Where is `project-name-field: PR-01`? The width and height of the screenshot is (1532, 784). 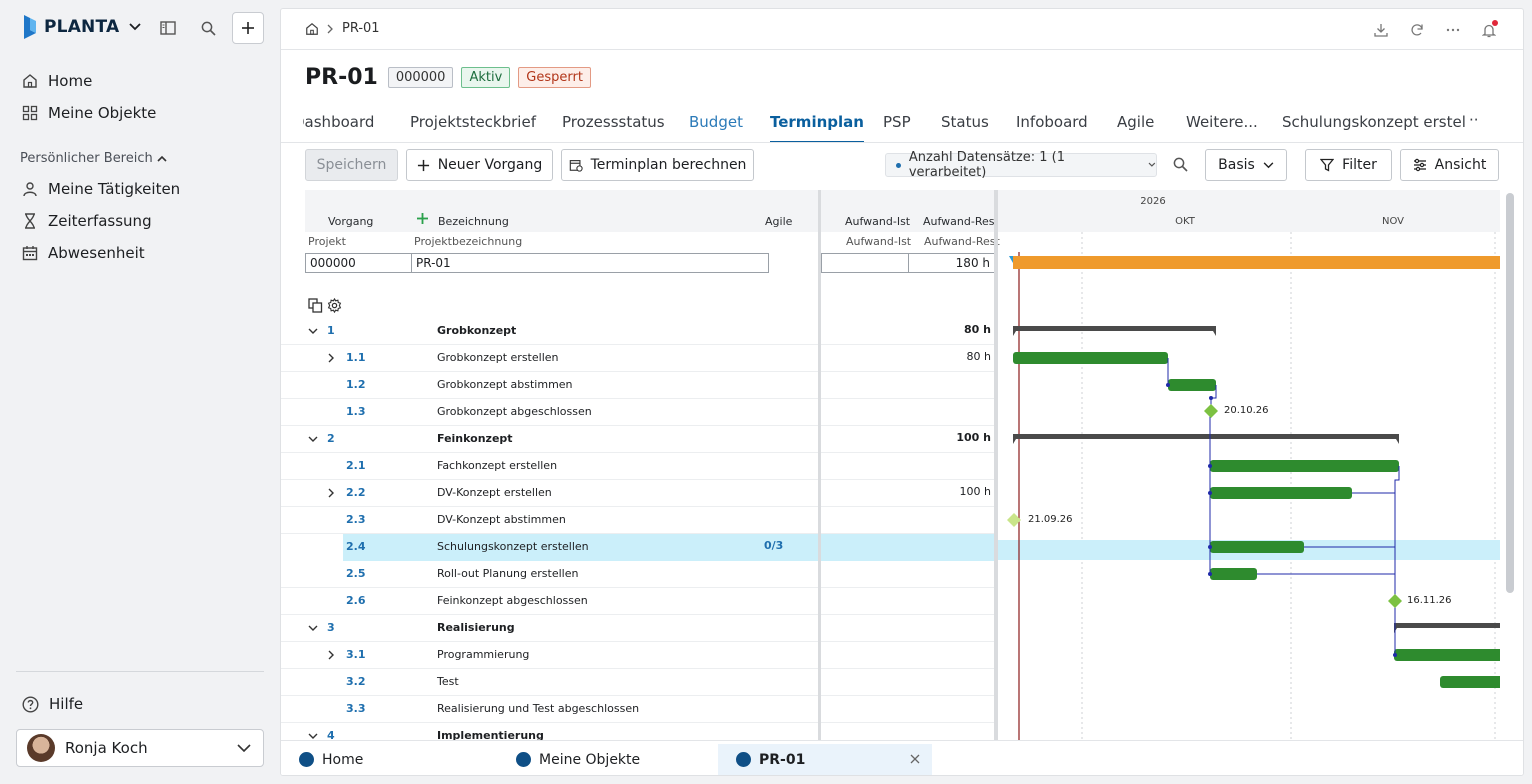 project-name-field: PR-01 is located at coordinates (590, 263).